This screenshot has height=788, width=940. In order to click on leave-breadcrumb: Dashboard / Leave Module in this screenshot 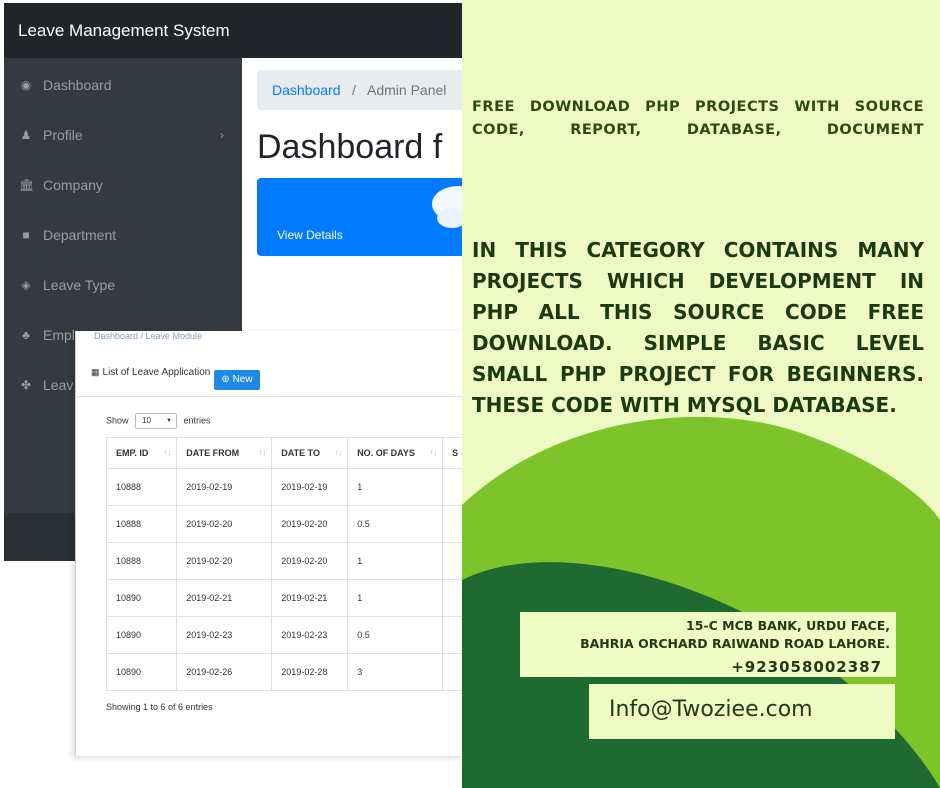, I will do `click(148, 336)`.